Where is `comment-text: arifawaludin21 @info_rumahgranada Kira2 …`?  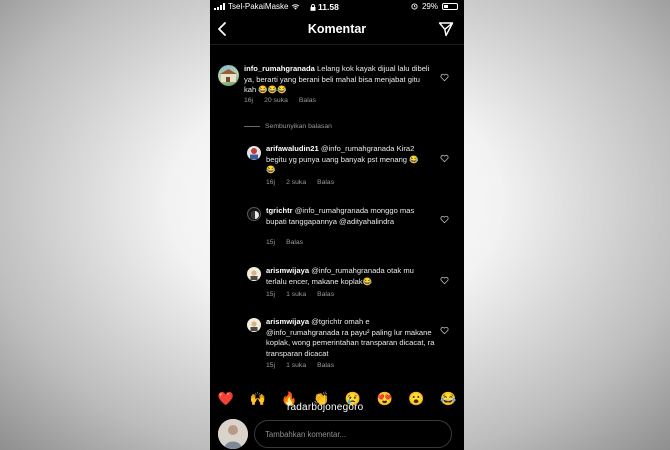
comment-text: arifawaludin21 @info_rumahgranada Kira2 … is located at coordinates (346, 160).